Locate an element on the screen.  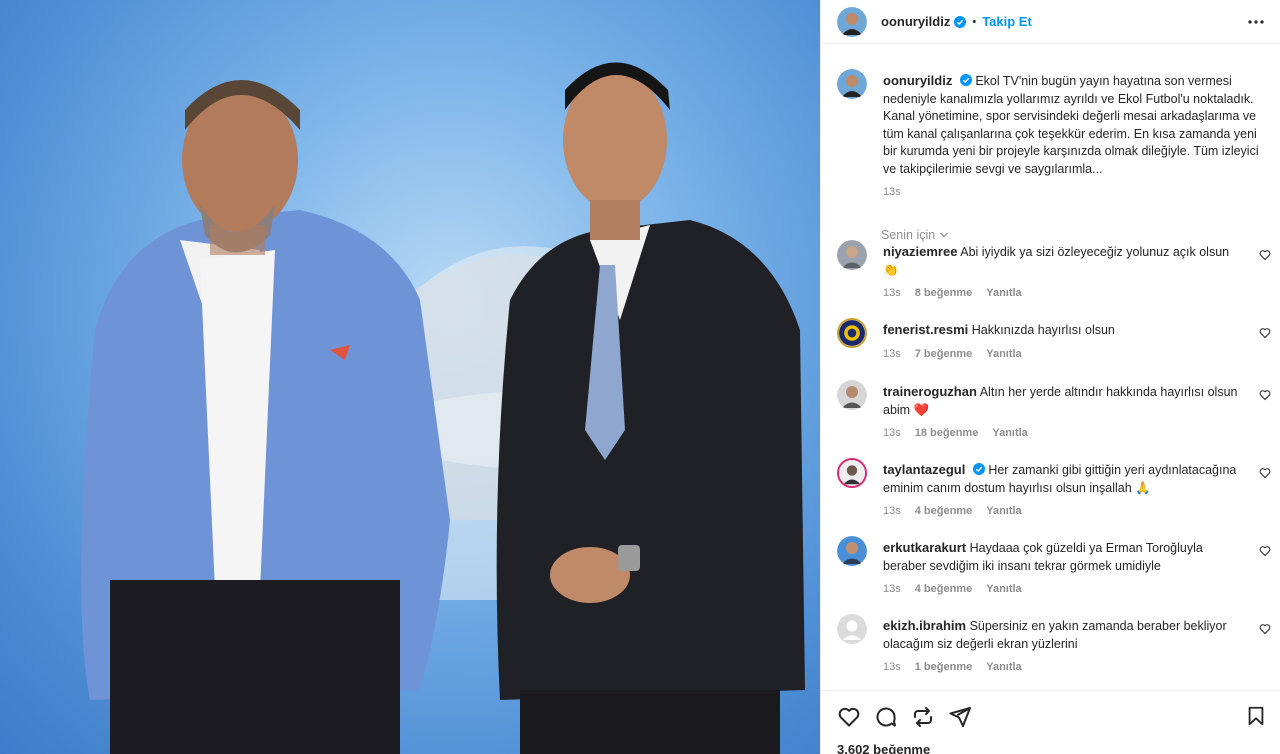
commenter-username: taylantazegul is located at coordinates (924, 469).